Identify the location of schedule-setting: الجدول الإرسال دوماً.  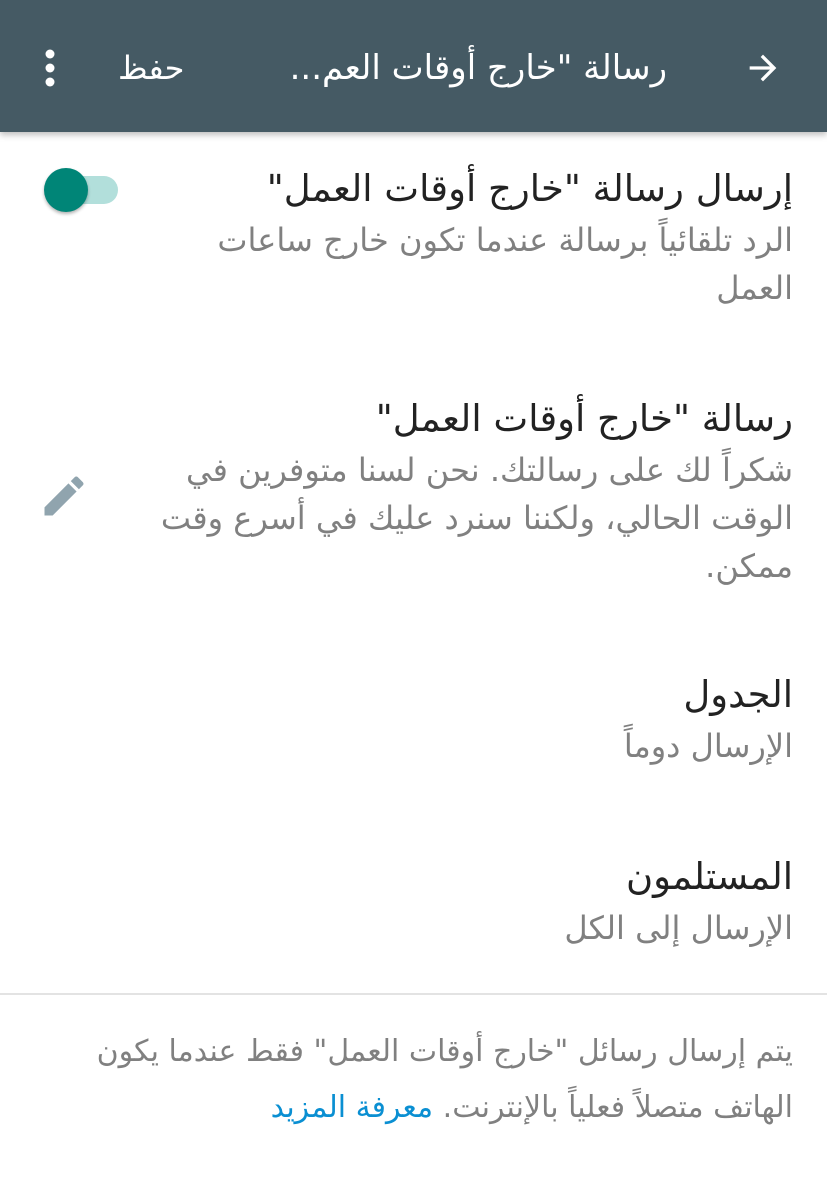
(473, 719).